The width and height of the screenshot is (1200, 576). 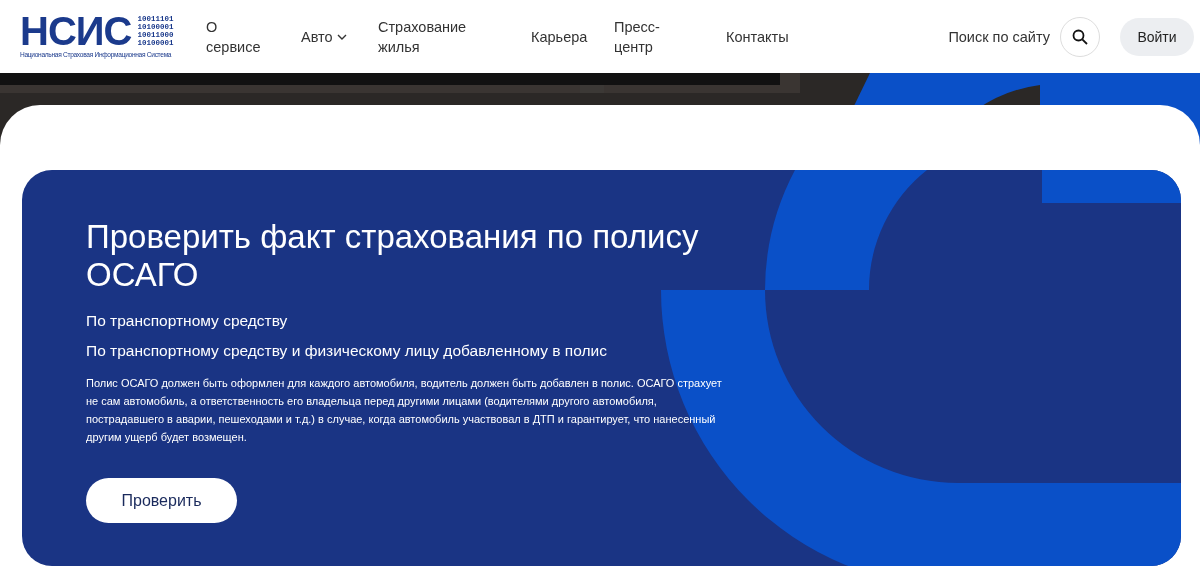 I want to click on nav-link: Авто, so click(x=339, y=36).